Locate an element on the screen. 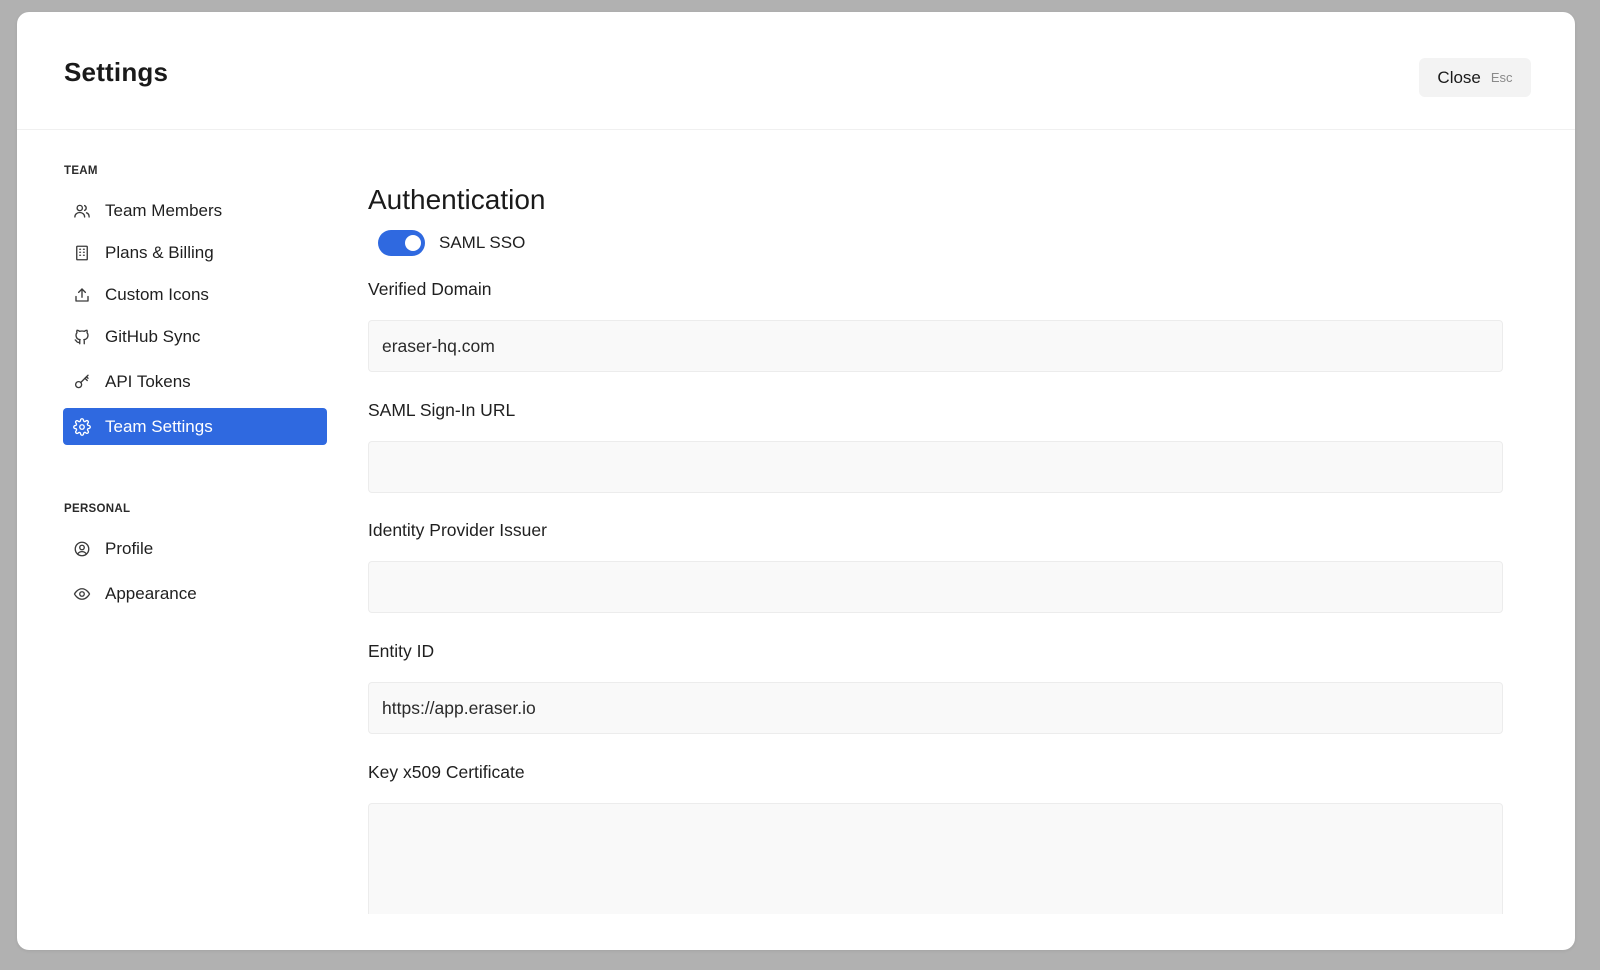  sidebar-item-plans-billing: Plans & Billing is located at coordinates (195, 252).